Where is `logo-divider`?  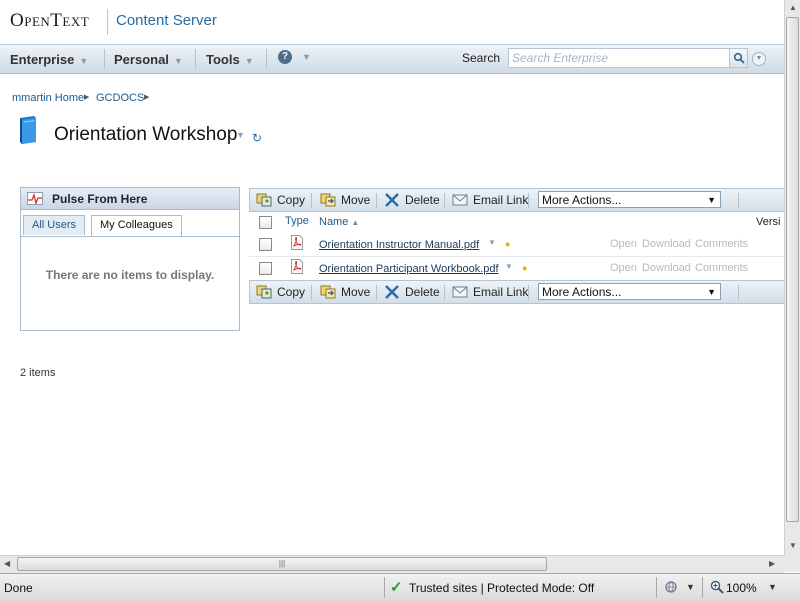
logo-divider is located at coordinates (107, 22).